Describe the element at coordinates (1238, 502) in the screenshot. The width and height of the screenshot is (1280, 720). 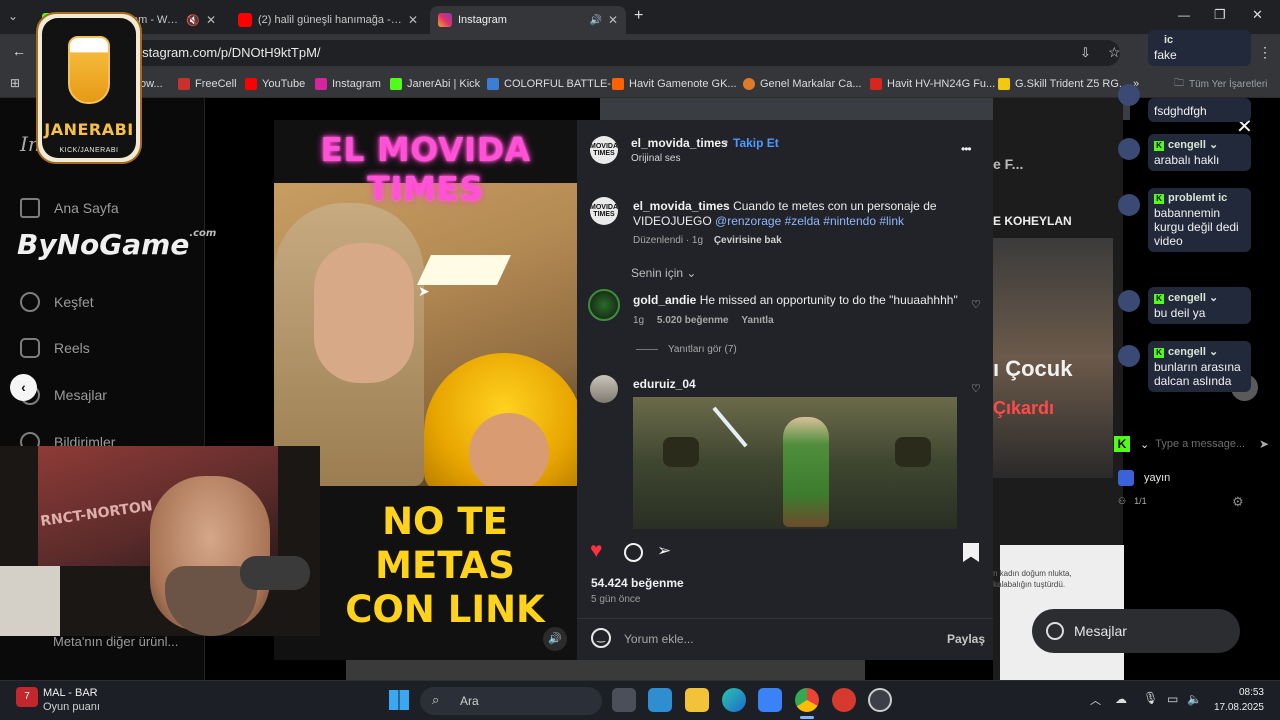
I see `gear-icon: ⚙` at that location.